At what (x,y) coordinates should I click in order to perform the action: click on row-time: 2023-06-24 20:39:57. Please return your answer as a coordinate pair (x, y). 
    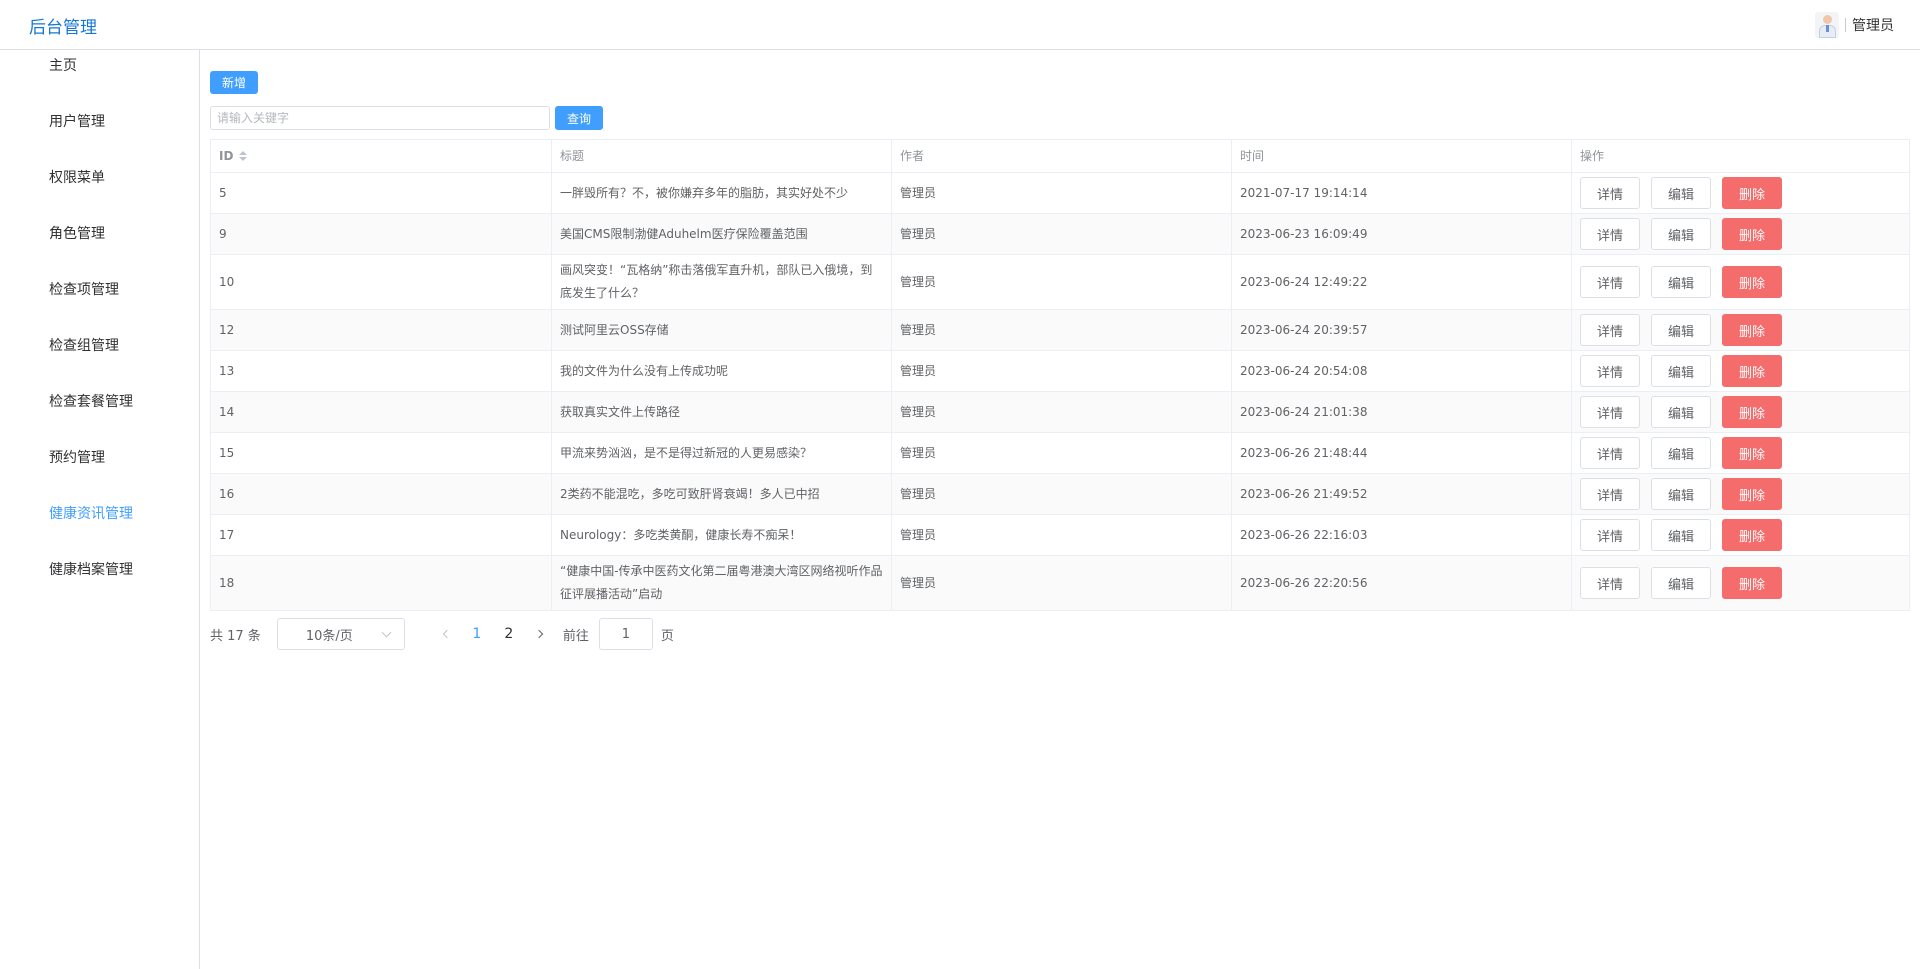
    Looking at the image, I should click on (1402, 330).